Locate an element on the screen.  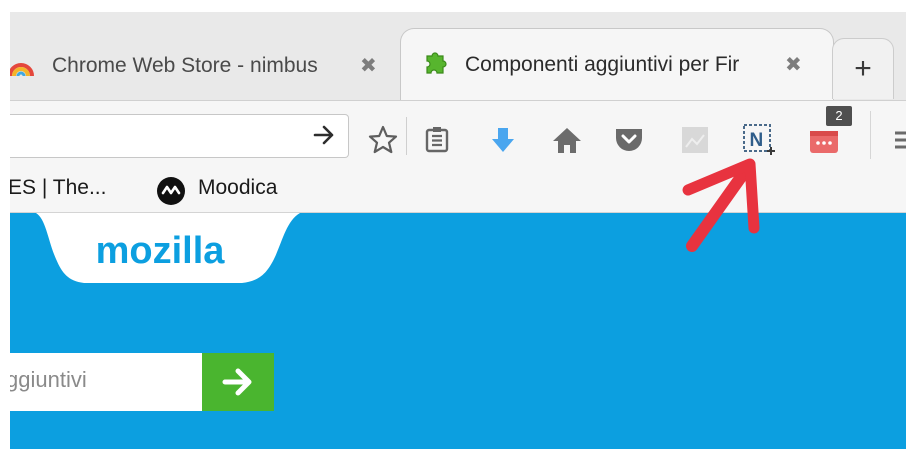
tab-addons: Componenti aggiuntivi per Fir ✖ is located at coordinates (617, 65).